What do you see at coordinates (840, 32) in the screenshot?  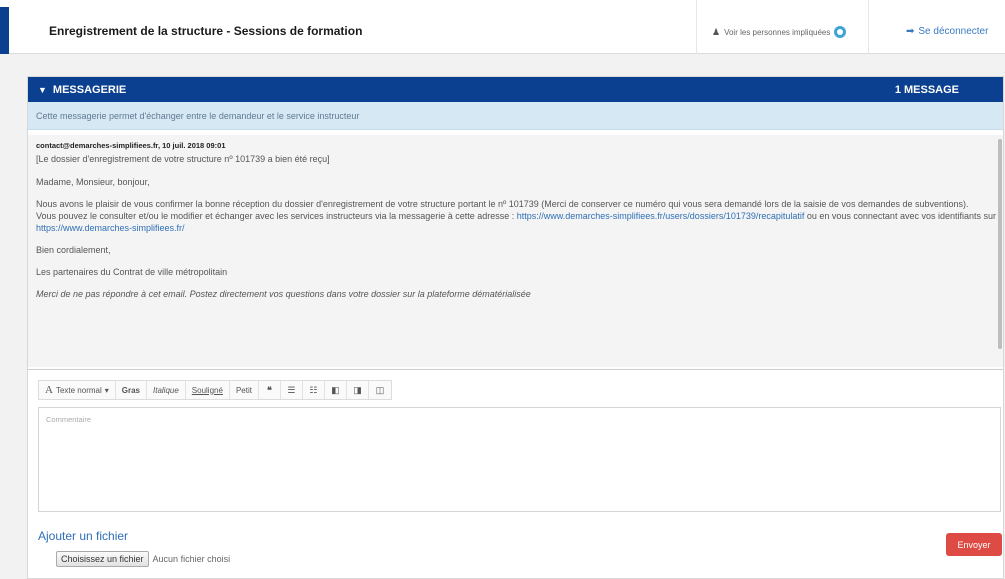 I see `info-icon` at bounding box center [840, 32].